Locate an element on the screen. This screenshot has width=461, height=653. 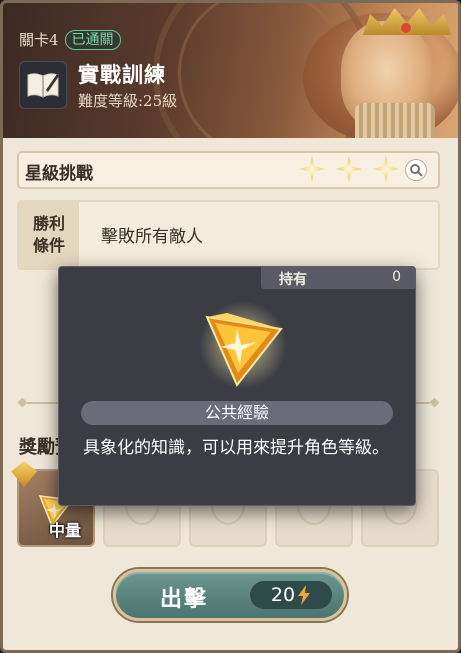
star-rating is located at coordinates (349, 169).